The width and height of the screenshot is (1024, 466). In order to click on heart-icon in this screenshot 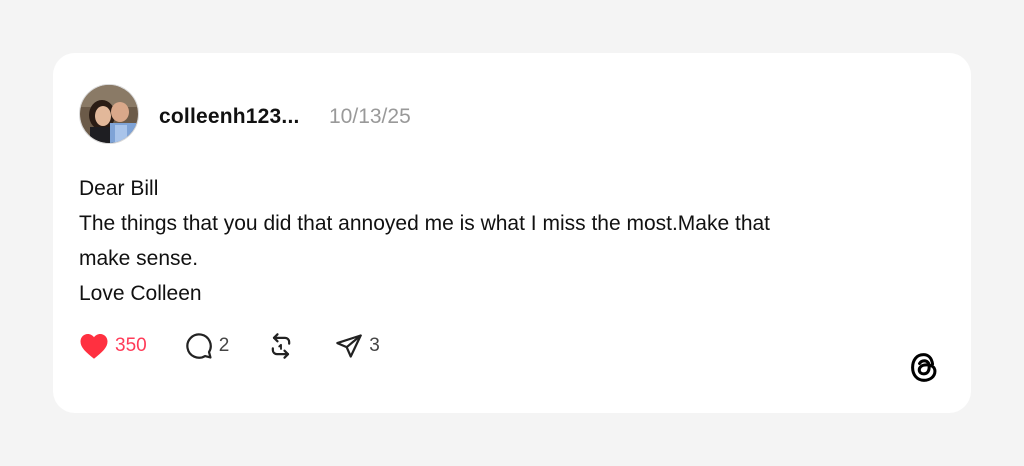, I will do `click(94, 346)`.